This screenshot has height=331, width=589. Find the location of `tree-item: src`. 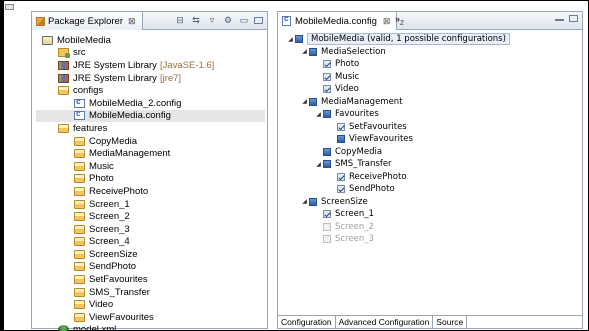

tree-item: src is located at coordinates (150, 53).